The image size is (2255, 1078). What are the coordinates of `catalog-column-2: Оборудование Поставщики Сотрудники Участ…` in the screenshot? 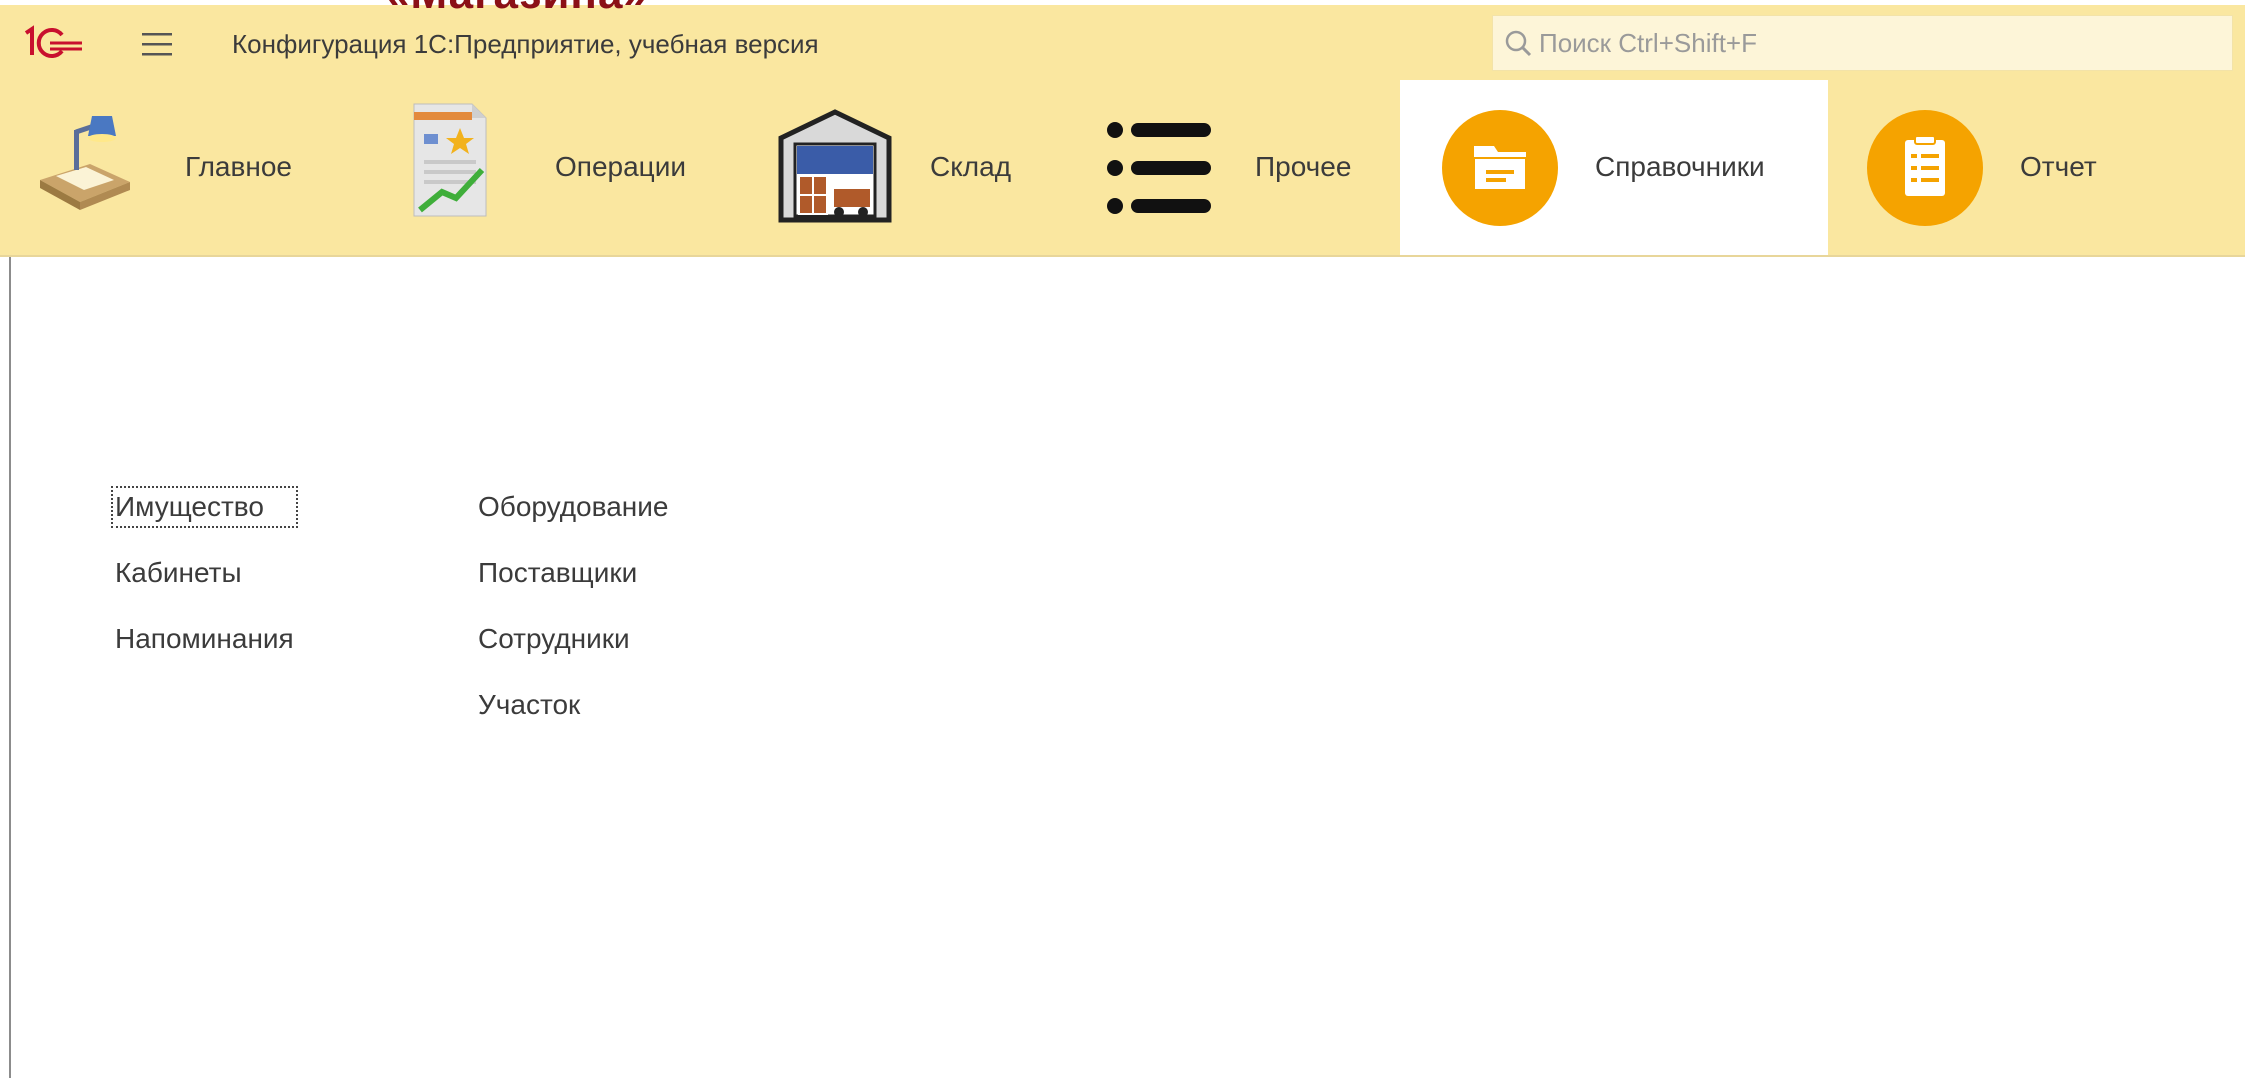 It's located at (573, 622).